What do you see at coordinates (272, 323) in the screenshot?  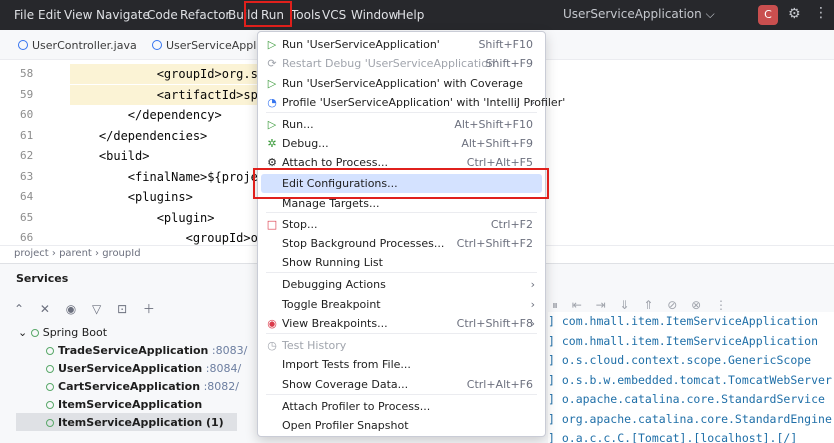 I see `breakpoints-icon: ◉` at bounding box center [272, 323].